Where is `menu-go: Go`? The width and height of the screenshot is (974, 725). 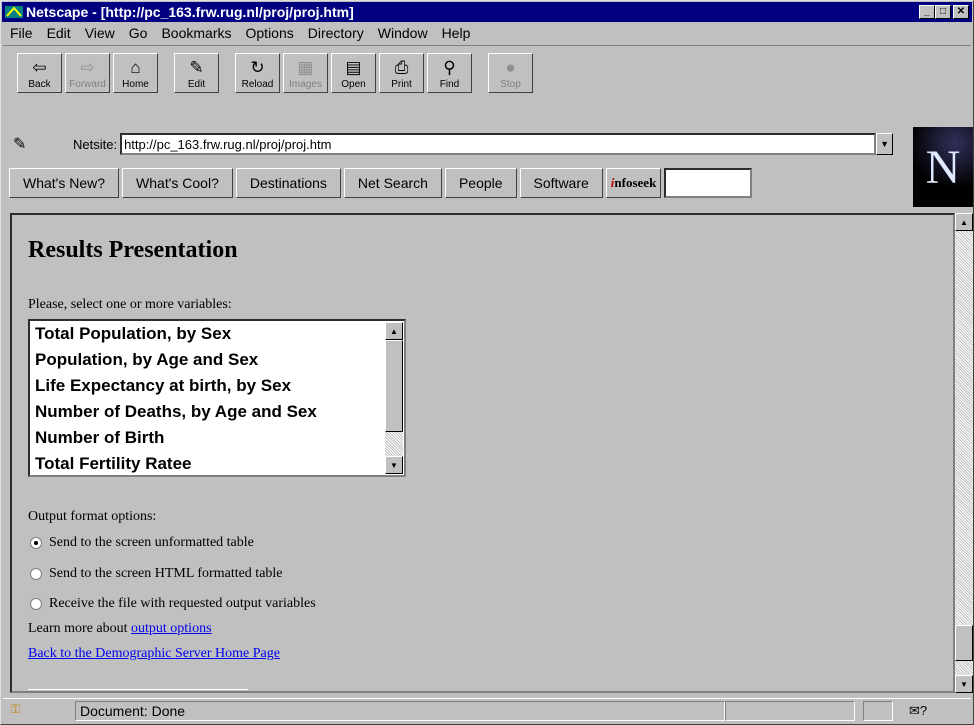 menu-go: Go is located at coordinates (138, 33).